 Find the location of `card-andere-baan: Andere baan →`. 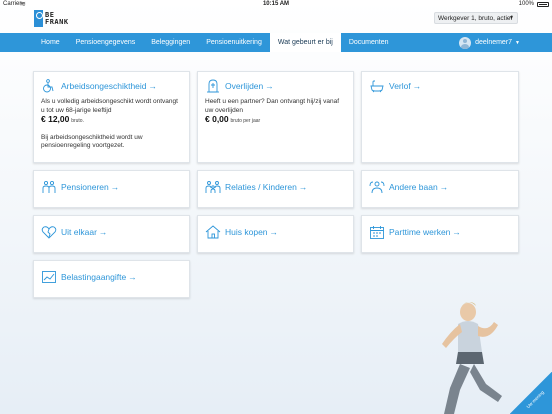

card-andere-baan: Andere baan → is located at coordinates (440, 189).